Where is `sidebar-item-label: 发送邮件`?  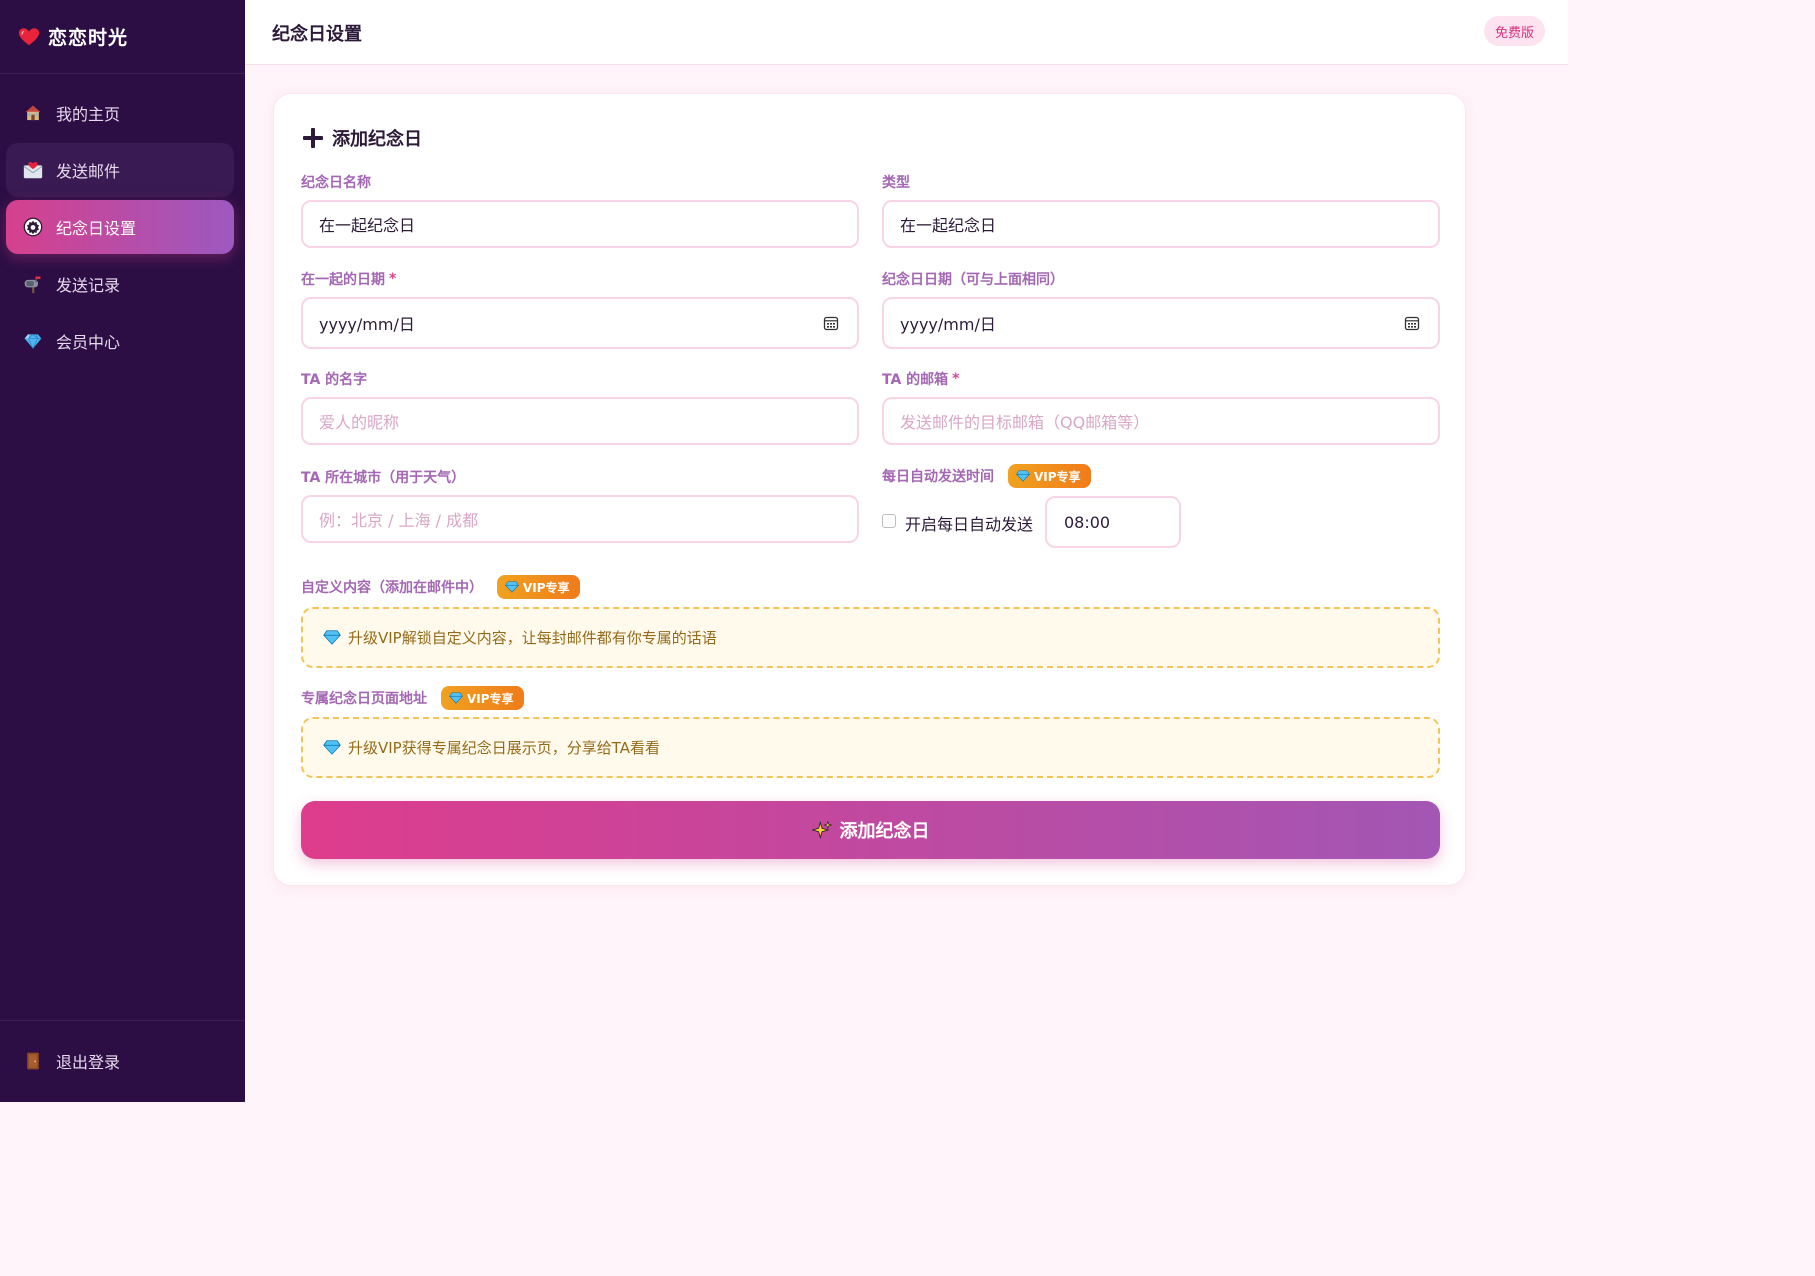
sidebar-item-label: 发送邮件 is located at coordinates (88, 171).